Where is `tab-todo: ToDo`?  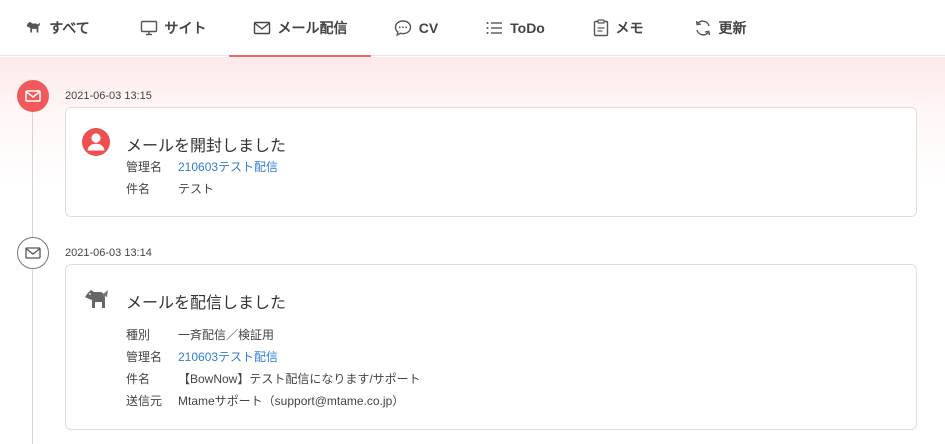 tab-todo: ToDo is located at coordinates (515, 28).